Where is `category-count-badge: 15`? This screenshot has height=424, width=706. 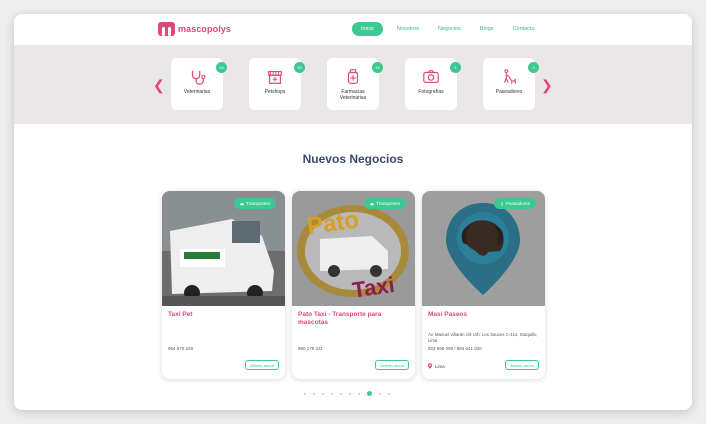 category-count-badge: 15 is located at coordinates (377, 67).